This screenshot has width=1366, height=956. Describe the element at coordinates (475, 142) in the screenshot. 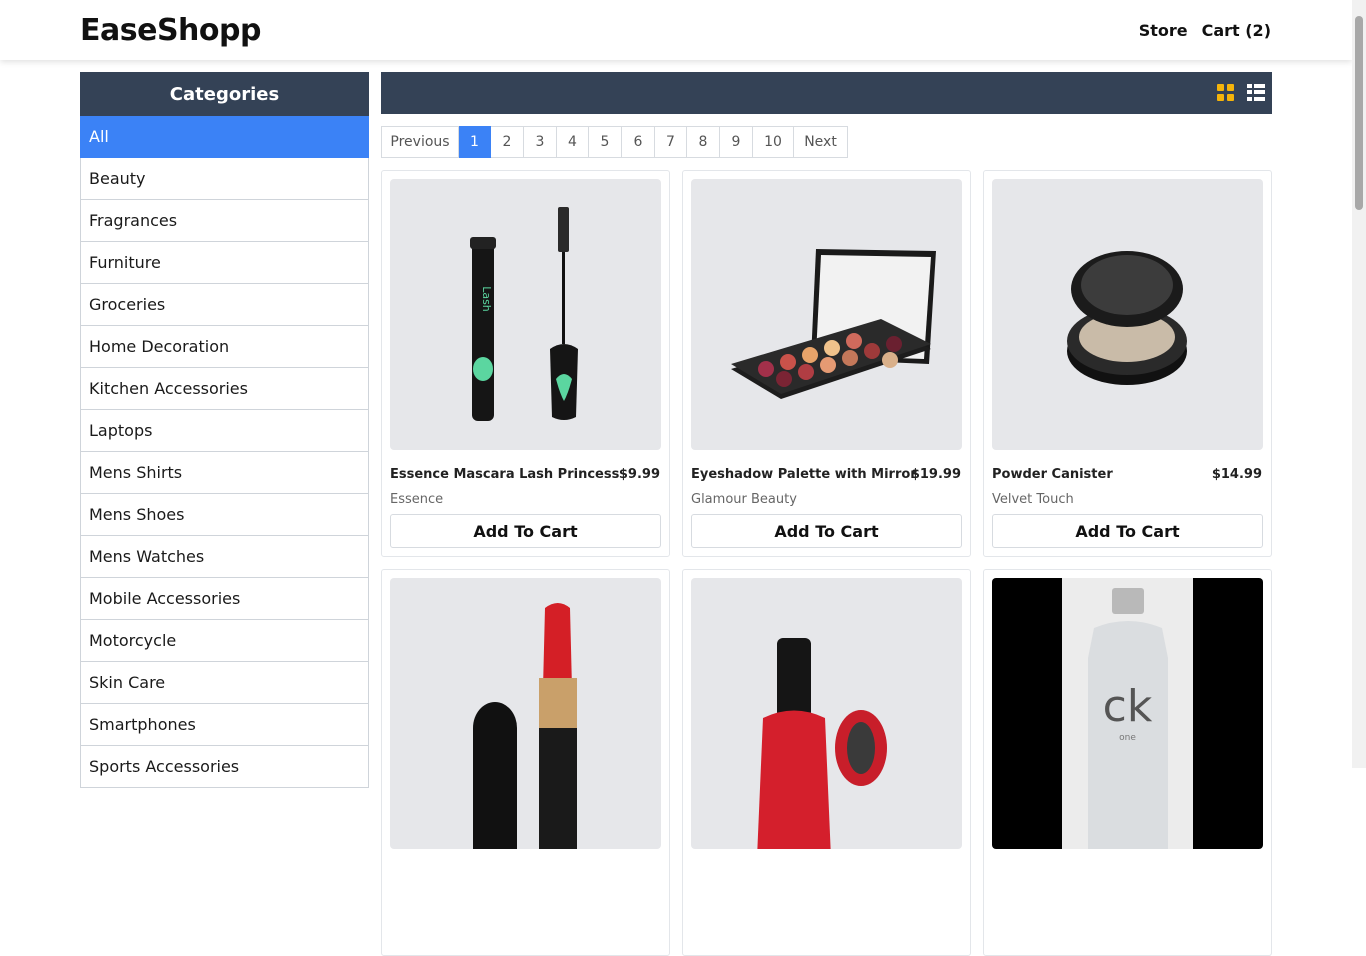

I see `page-1-button: 1` at that location.